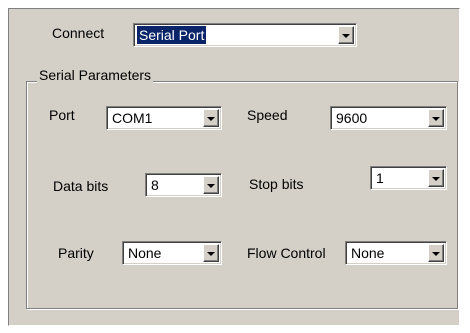 This screenshot has width=470, height=333. I want to click on stop-bits-dropdown-button, so click(436, 178).